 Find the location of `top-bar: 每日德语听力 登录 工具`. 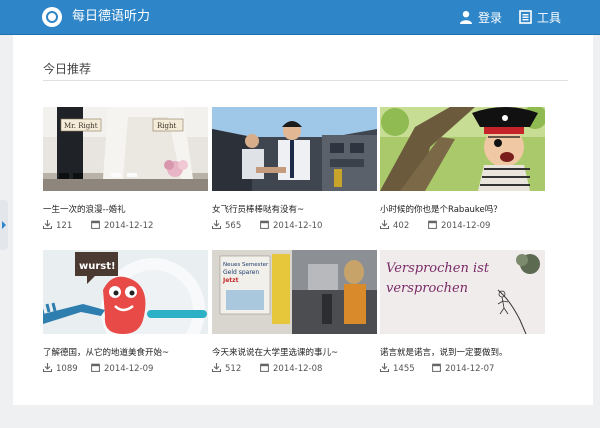

top-bar: 每日德语听力 登录 工具 is located at coordinates (300, 17).